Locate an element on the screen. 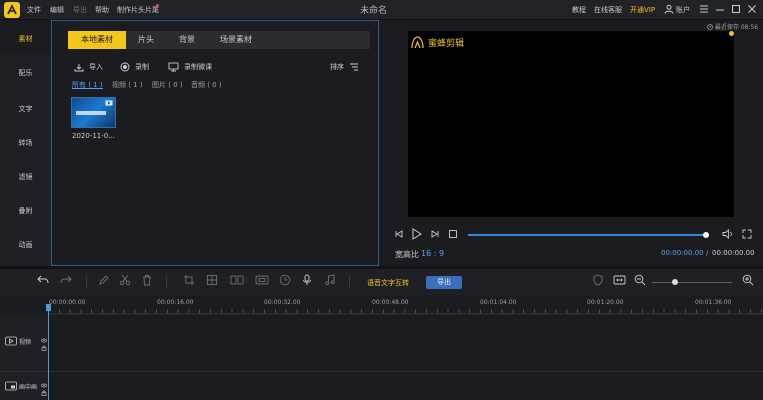 Image resolution: width=763 pixels, height=400 pixels. tick-label: 00:01:36.00 is located at coordinates (713, 302).